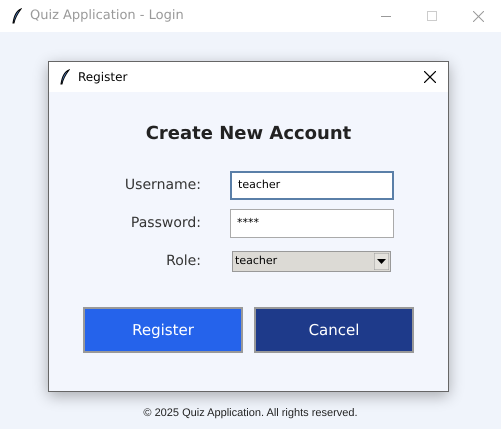 The image size is (501, 429). Describe the element at coordinates (312, 185) in the screenshot. I see `input-field: teacher` at that location.